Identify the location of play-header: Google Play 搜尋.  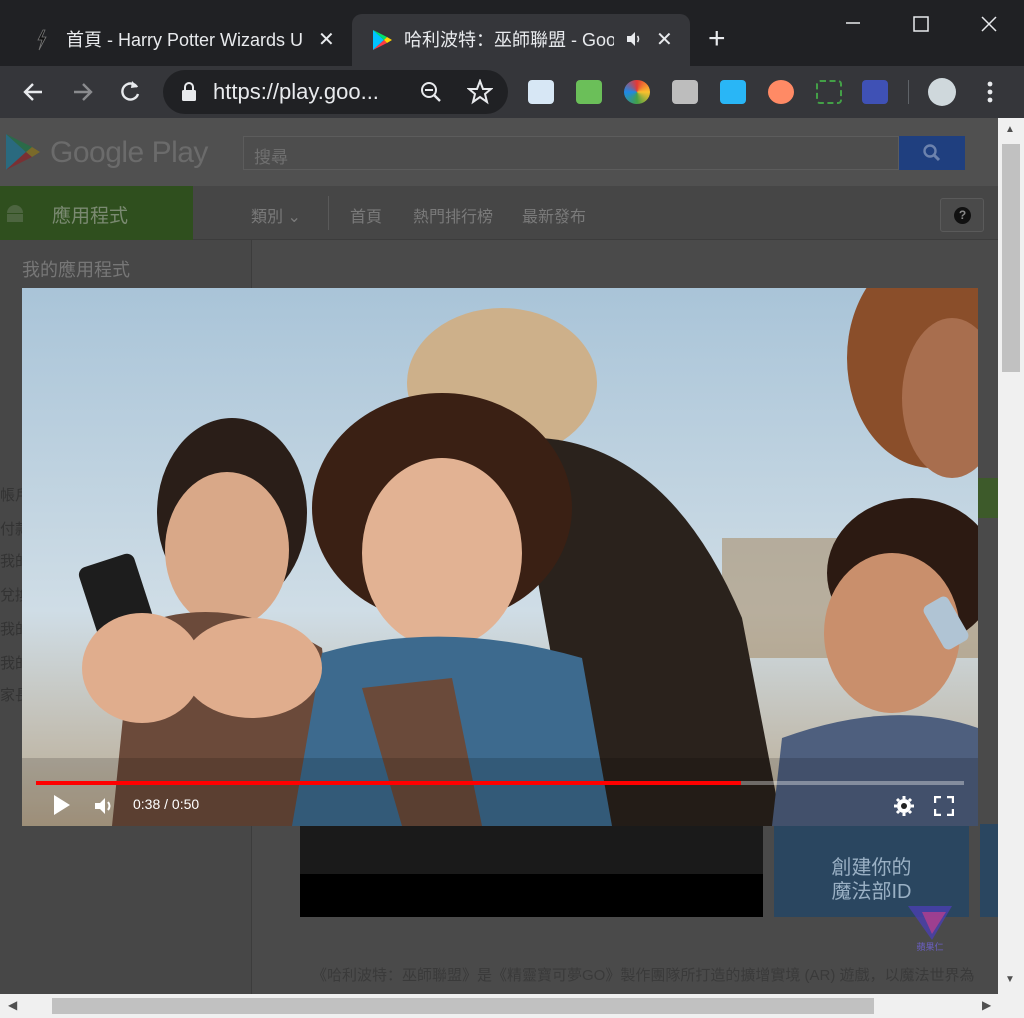
(499, 152).